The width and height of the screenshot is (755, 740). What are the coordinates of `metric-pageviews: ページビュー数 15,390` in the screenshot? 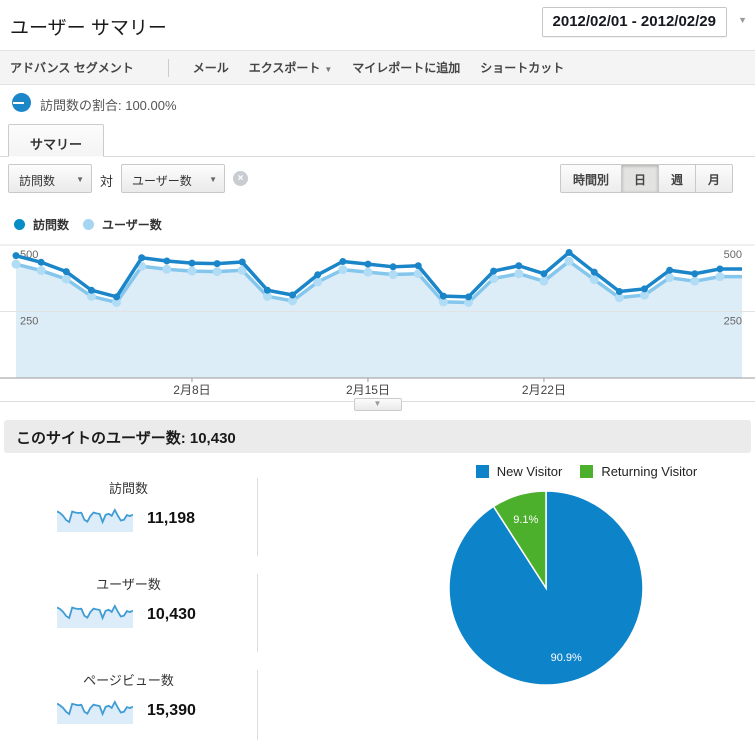 It's located at (129, 705).